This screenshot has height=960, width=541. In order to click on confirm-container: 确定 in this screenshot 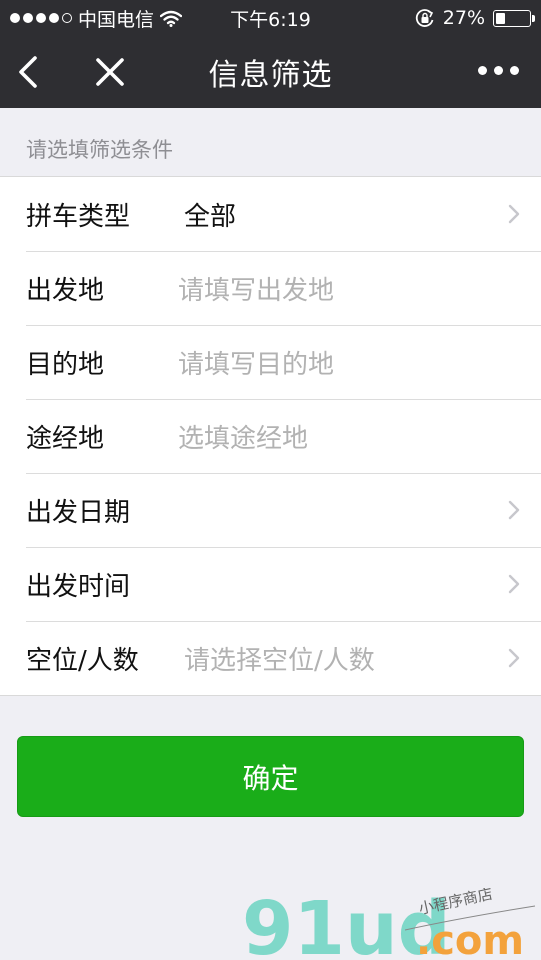, I will do `click(270, 756)`.